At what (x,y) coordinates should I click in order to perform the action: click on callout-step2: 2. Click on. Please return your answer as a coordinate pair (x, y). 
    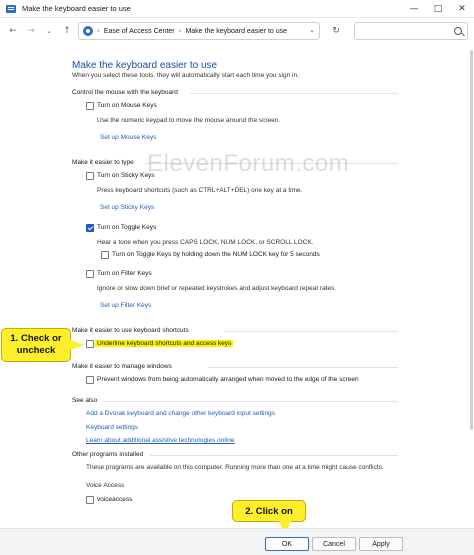
    Looking at the image, I should click on (269, 511).